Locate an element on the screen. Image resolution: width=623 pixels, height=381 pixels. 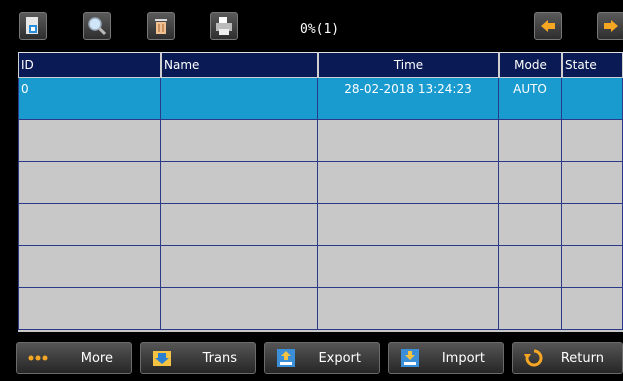
search-button is located at coordinates (97, 26).